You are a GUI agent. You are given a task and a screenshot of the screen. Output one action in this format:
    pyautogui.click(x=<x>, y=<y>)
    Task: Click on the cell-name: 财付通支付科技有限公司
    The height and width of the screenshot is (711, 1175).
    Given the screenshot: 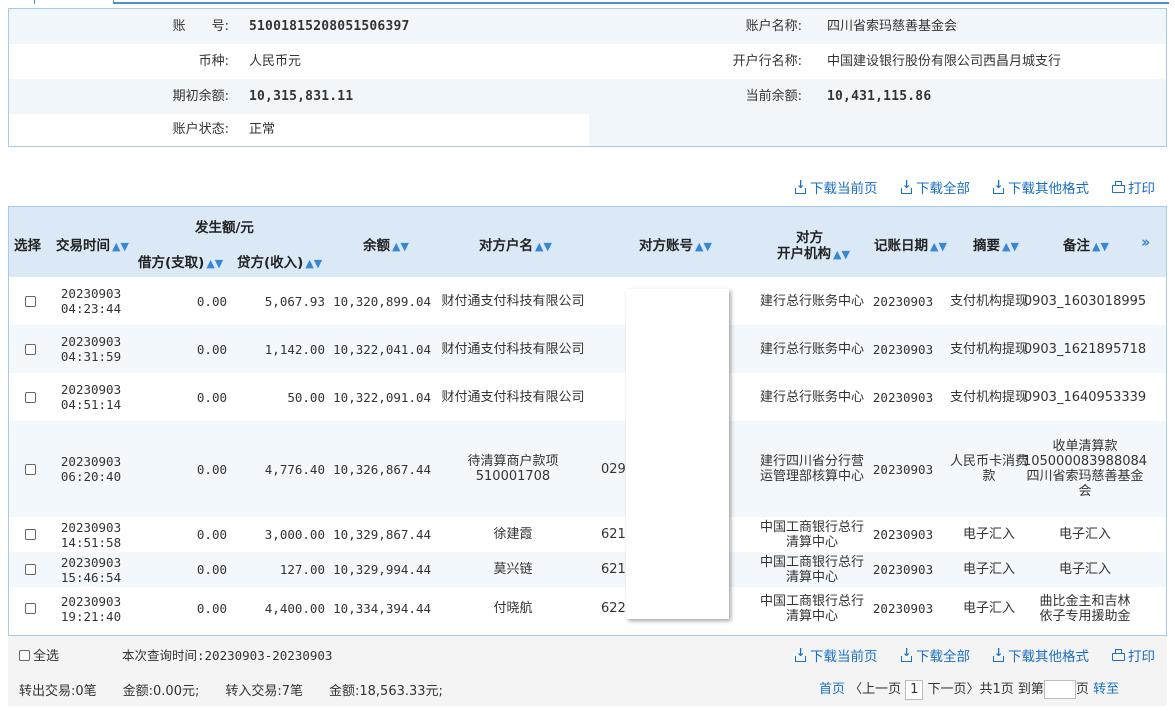 What is the action you would take?
    pyautogui.click(x=513, y=349)
    